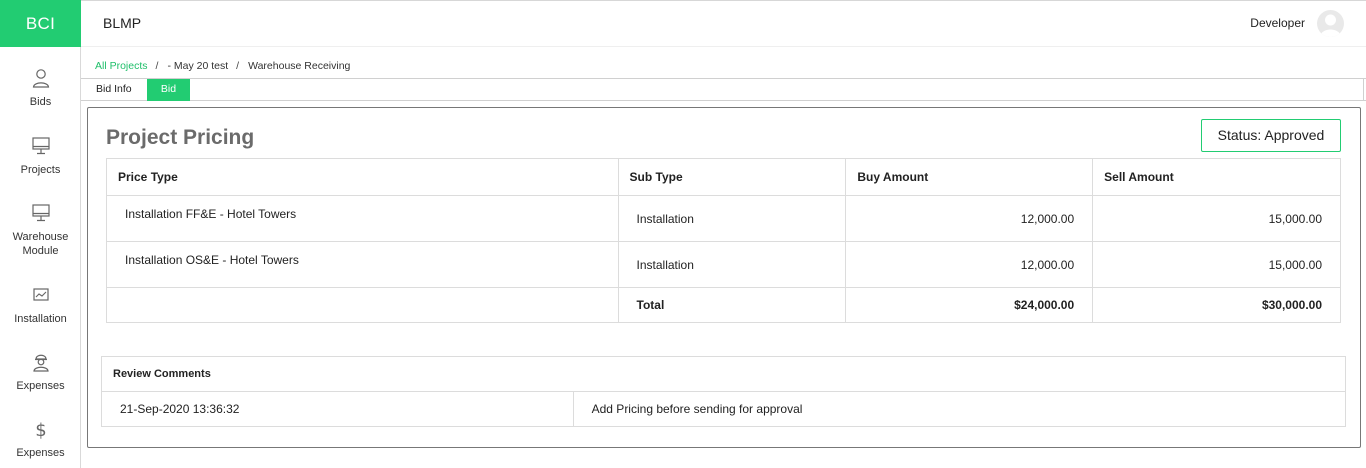 This screenshot has height=468, width=1366. I want to click on sidebar-item-expenses-dollar: $ Expenses, so click(40, 439).